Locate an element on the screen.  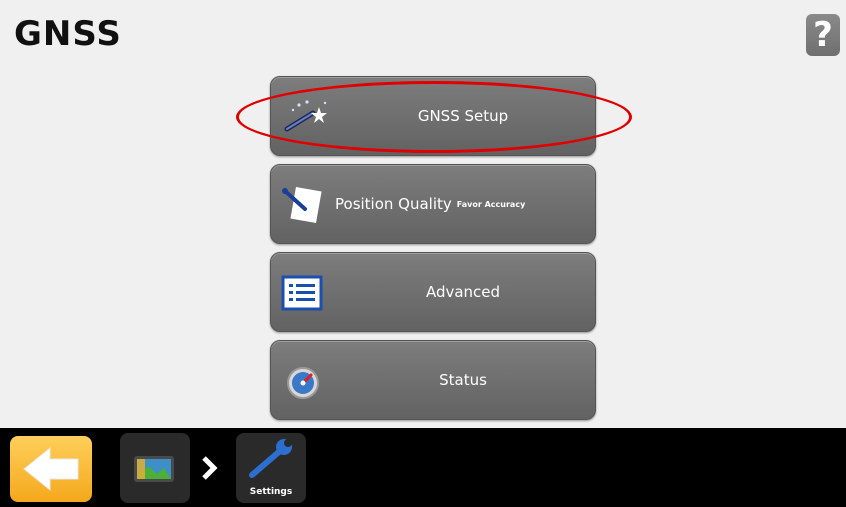
gnss-setup-label: GNSS Setup is located at coordinates (463, 116).